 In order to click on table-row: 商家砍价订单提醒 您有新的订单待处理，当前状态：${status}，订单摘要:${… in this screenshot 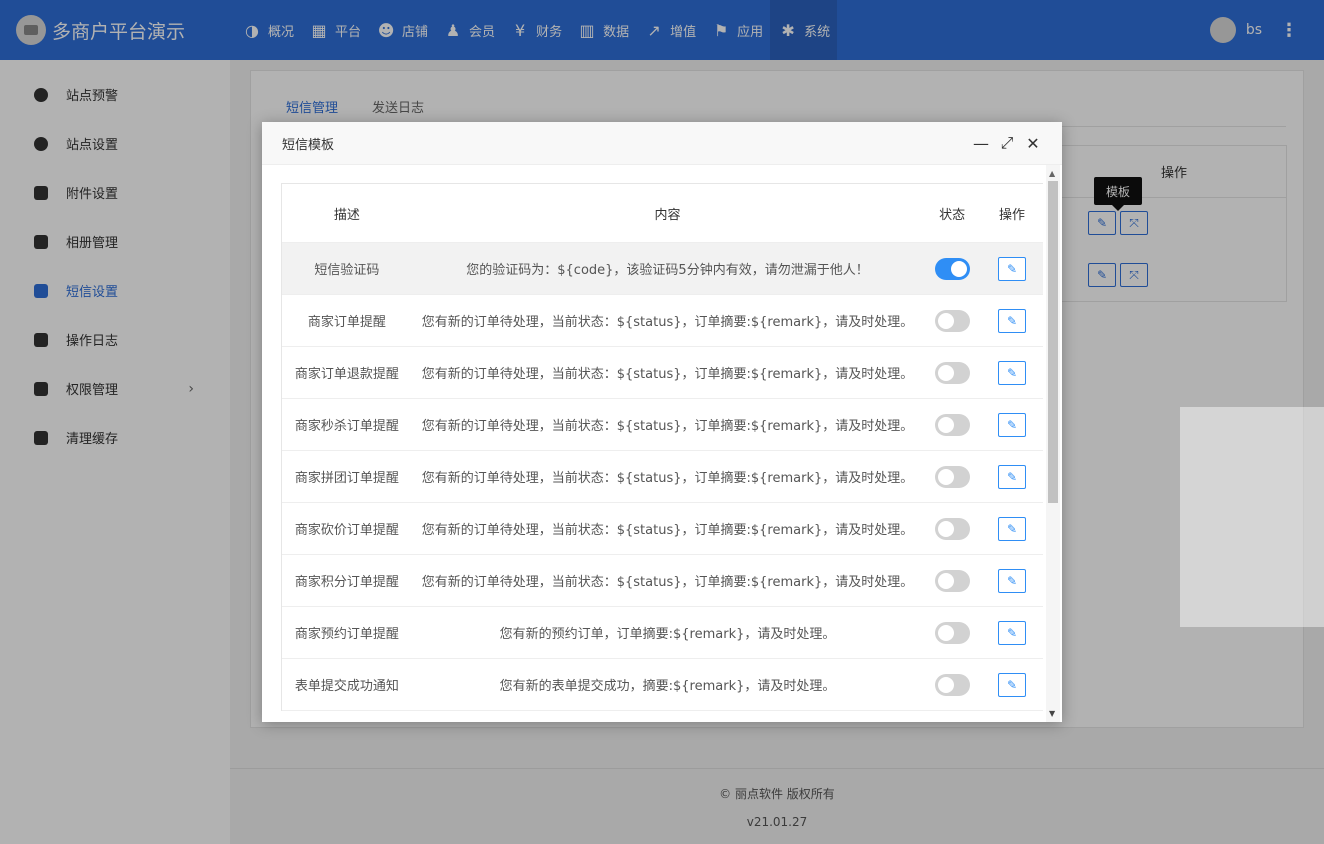, I will do `click(662, 529)`.